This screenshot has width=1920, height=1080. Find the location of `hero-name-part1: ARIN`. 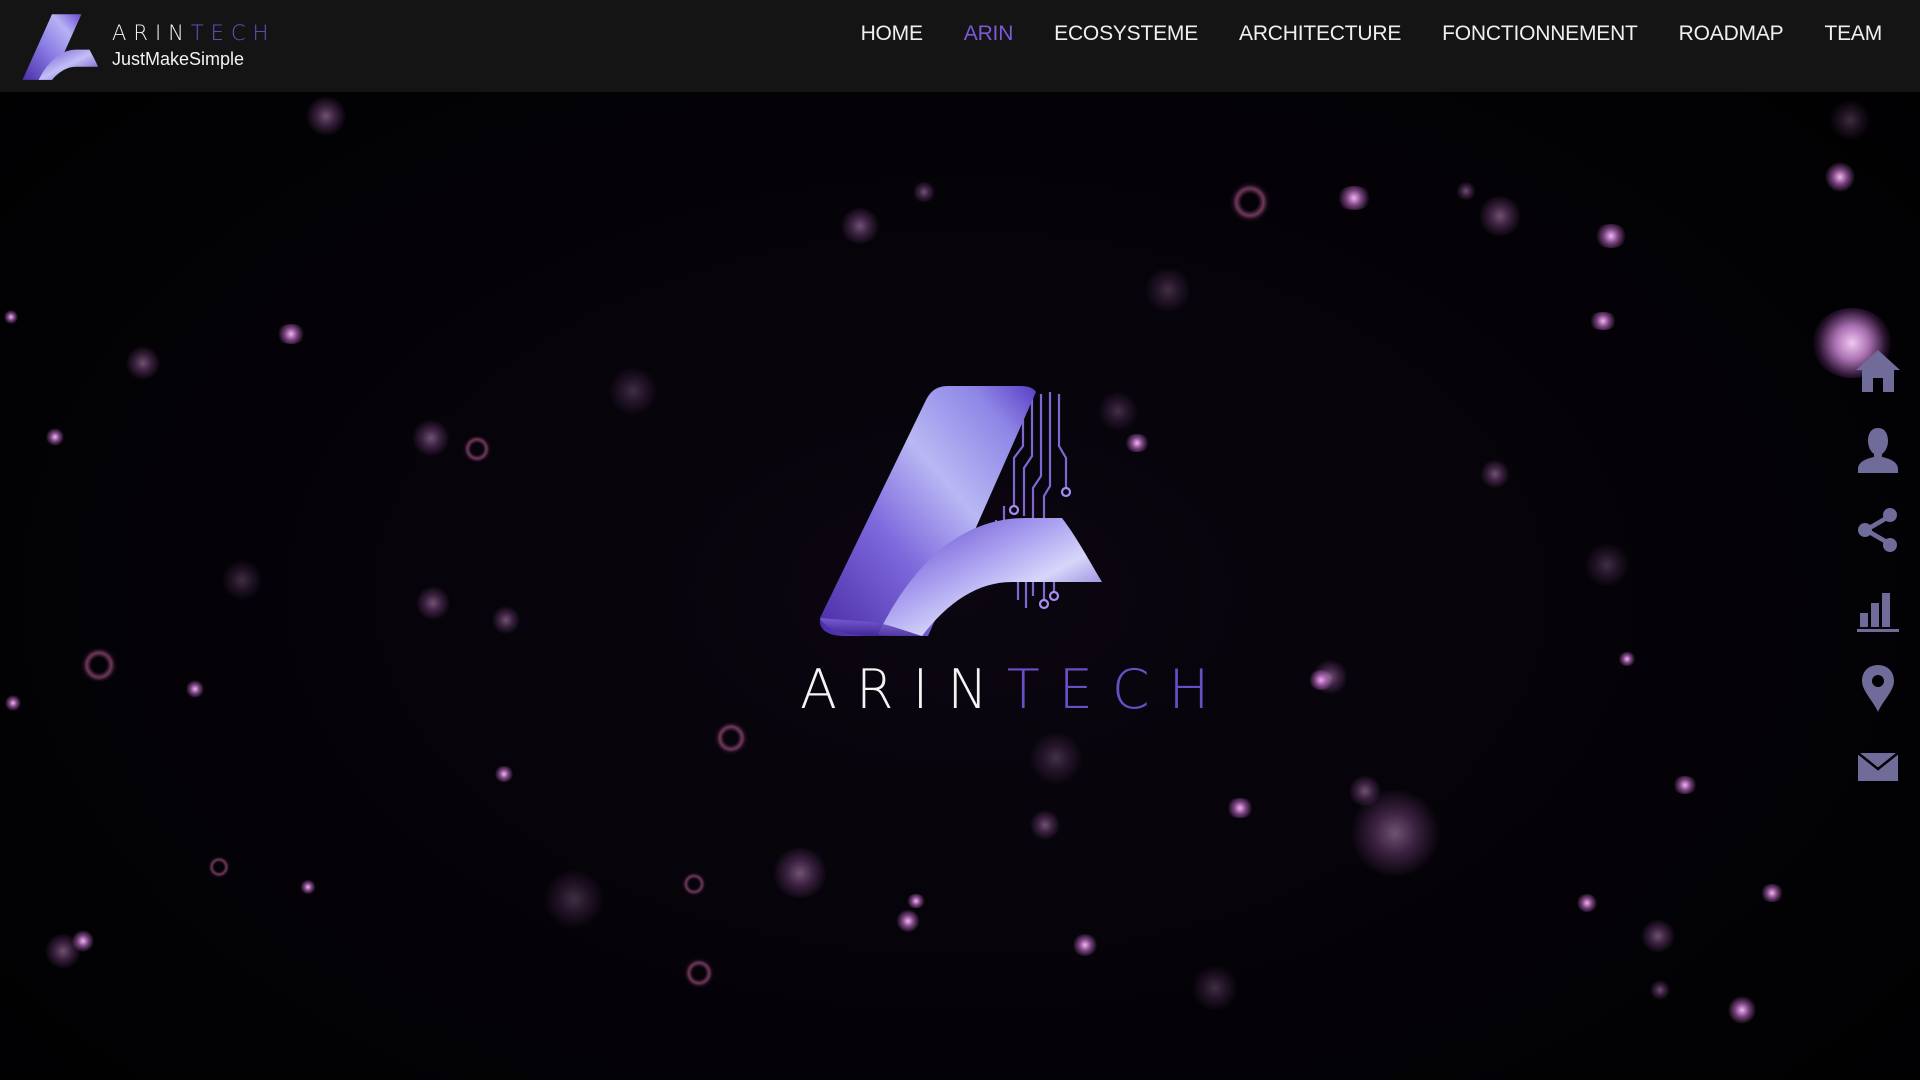

hero-name-part1: ARIN is located at coordinates (903, 689).